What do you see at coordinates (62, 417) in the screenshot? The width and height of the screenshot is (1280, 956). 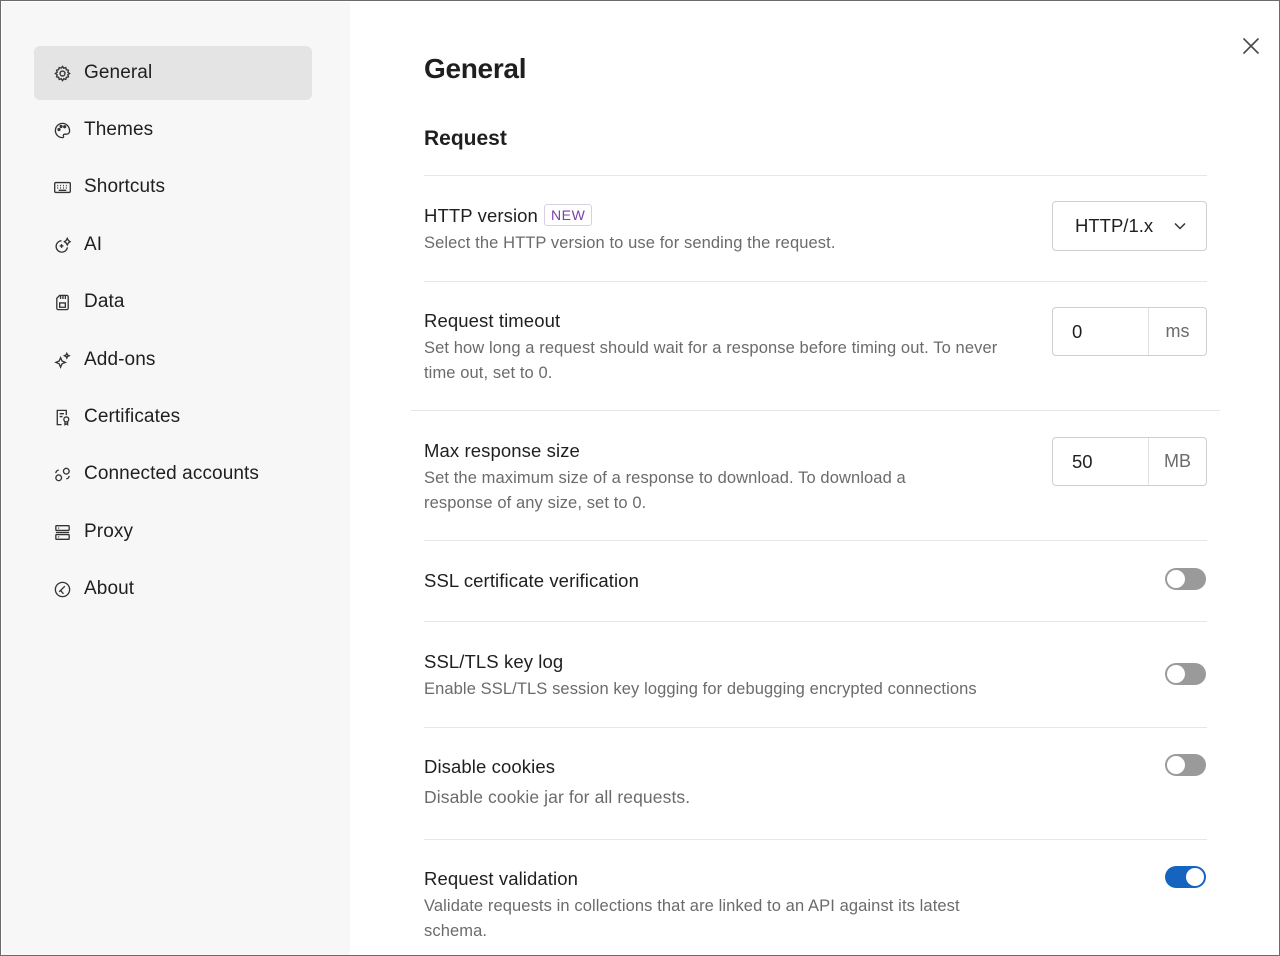 I see `certificate-icon` at bounding box center [62, 417].